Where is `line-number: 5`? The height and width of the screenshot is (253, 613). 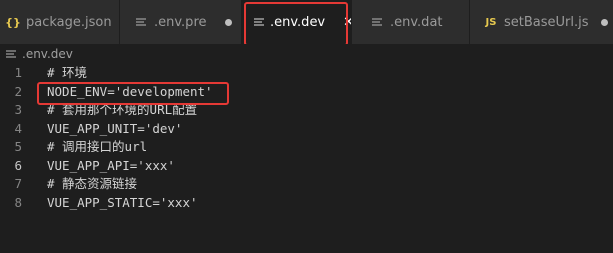
line-number: 5 is located at coordinates (18, 146).